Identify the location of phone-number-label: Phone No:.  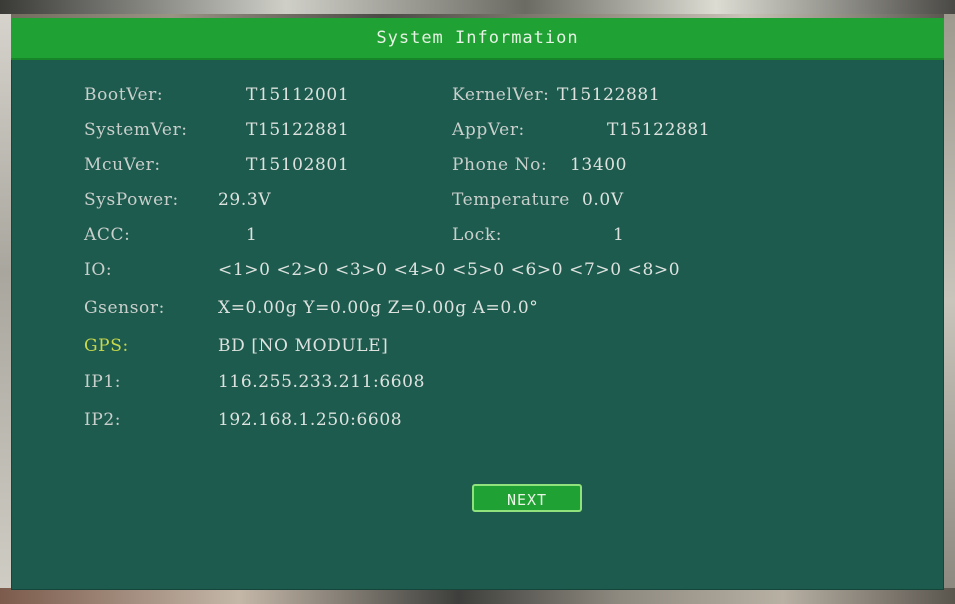
(500, 165).